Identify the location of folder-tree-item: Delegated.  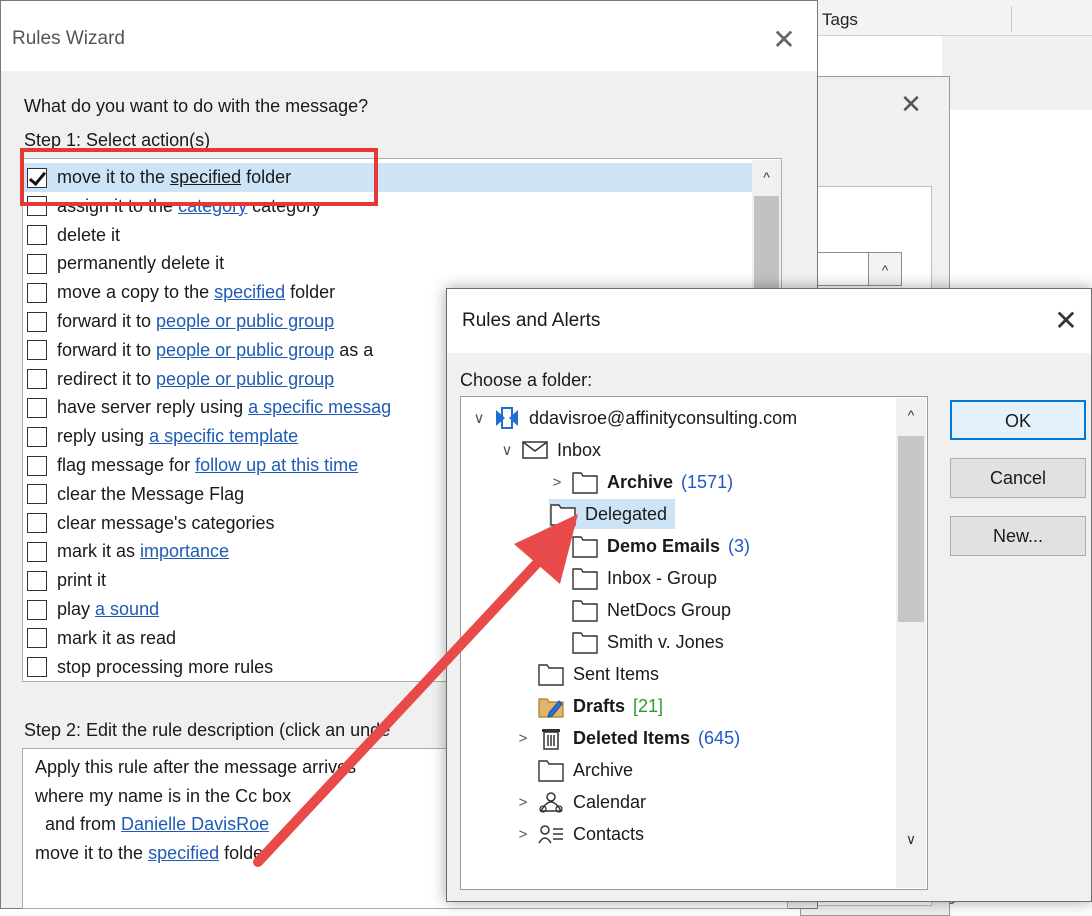
(612, 514).